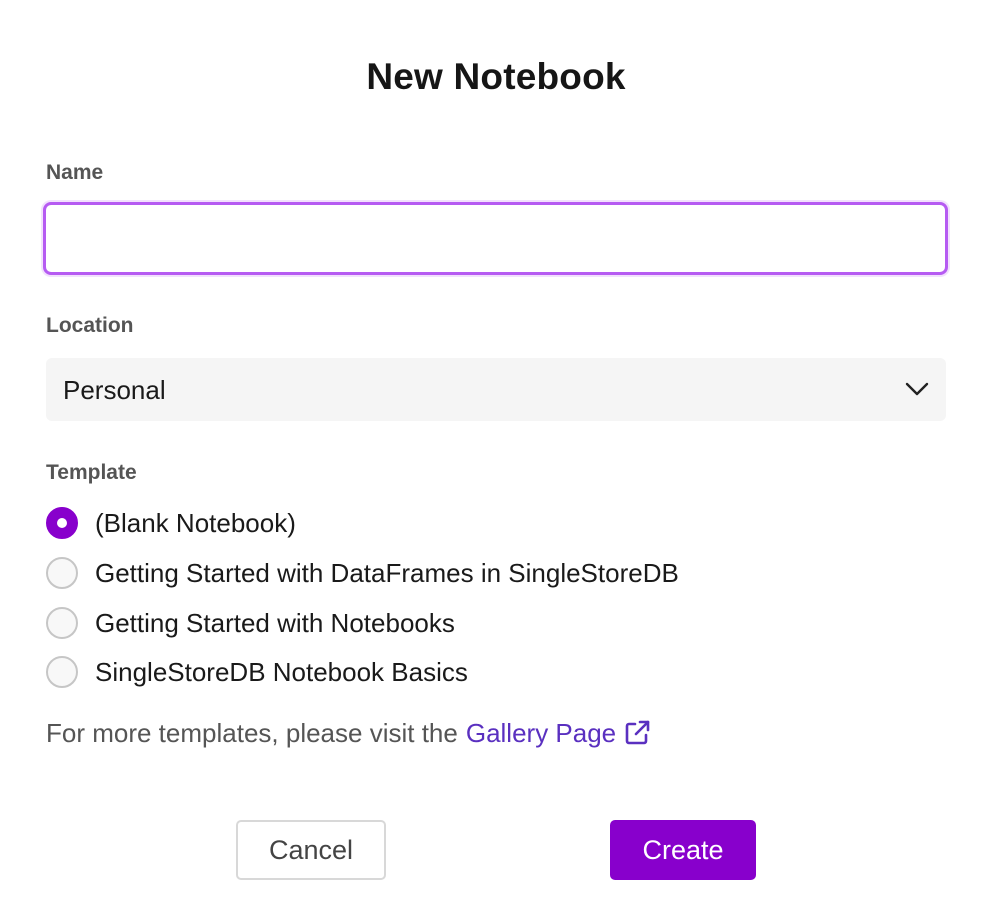 This screenshot has height=900, width=992. I want to click on template-option-label: (Blank Notebook), so click(195, 522).